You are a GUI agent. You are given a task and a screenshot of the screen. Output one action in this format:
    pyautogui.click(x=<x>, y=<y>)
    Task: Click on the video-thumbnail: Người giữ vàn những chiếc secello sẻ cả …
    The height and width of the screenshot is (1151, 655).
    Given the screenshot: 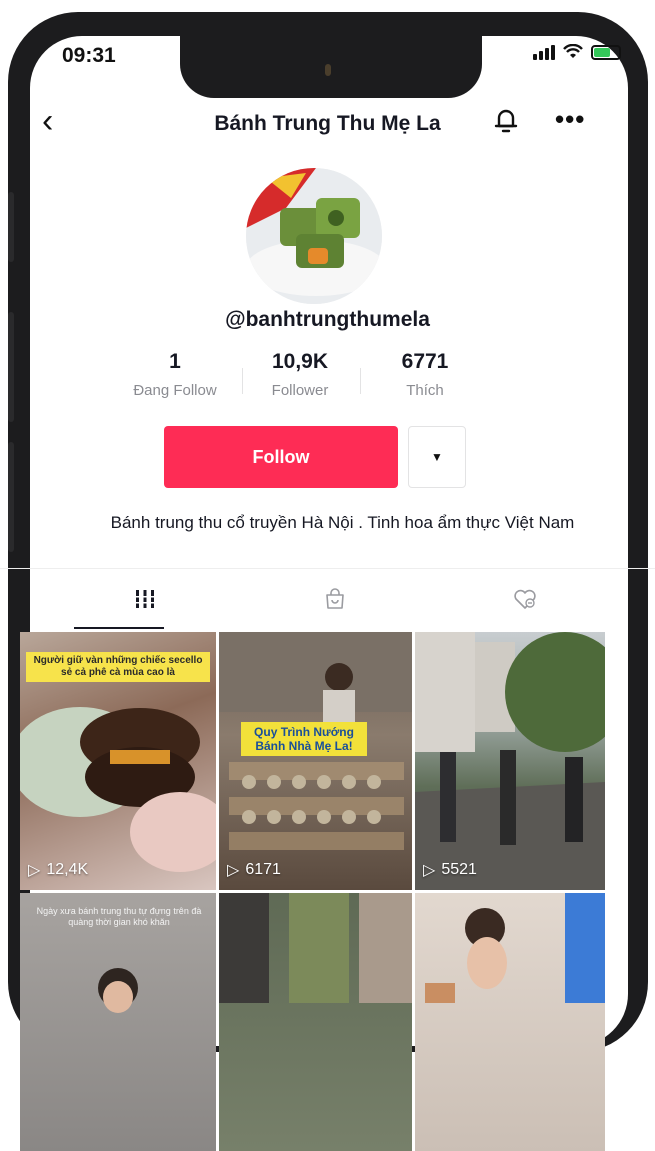 What is the action you would take?
    pyautogui.click(x=118, y=761)
    